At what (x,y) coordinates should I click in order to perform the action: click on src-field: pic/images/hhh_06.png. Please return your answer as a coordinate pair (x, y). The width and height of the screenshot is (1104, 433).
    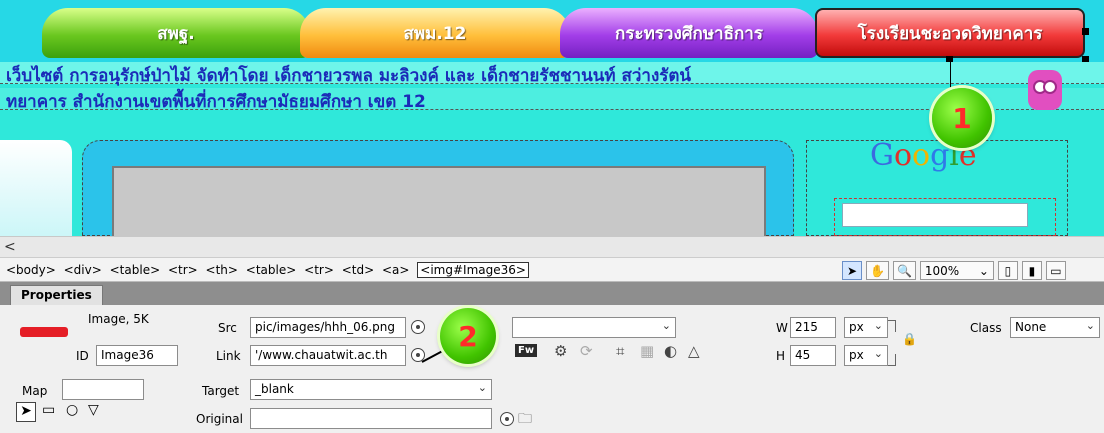
    Looking at the image, I should click on (328, 327).